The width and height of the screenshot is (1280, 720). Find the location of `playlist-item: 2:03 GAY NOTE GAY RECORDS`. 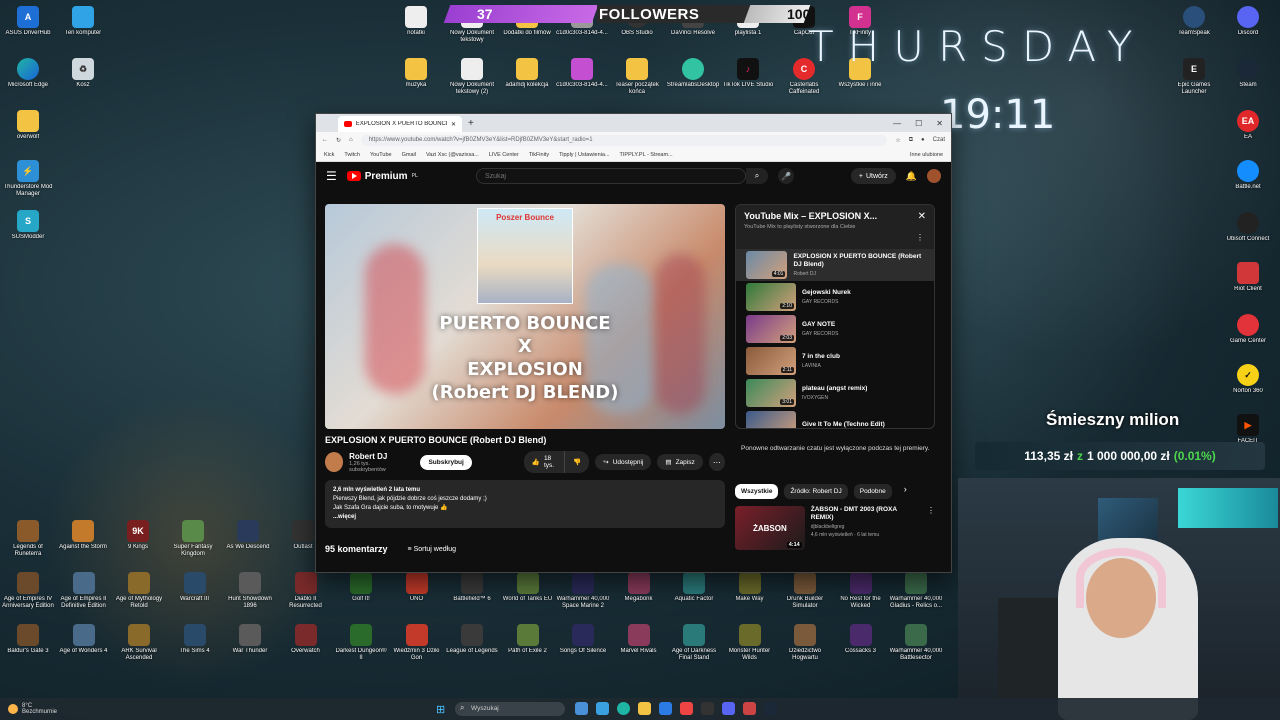

playlist-item: 2:03 GAY NOTE GAY RECORDS is located at coordinates (835, 329).